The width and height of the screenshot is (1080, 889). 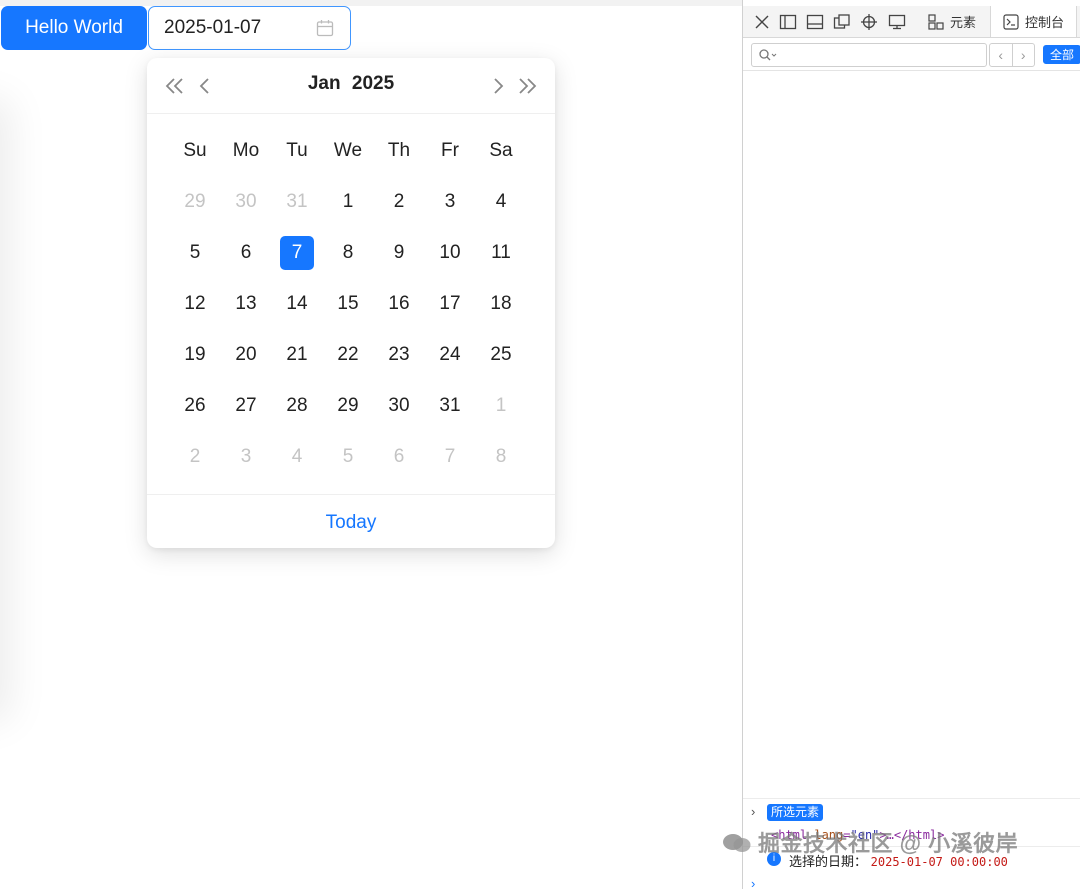 I want to click on picker-header: Jan 2025, so click(x=351, y=86).